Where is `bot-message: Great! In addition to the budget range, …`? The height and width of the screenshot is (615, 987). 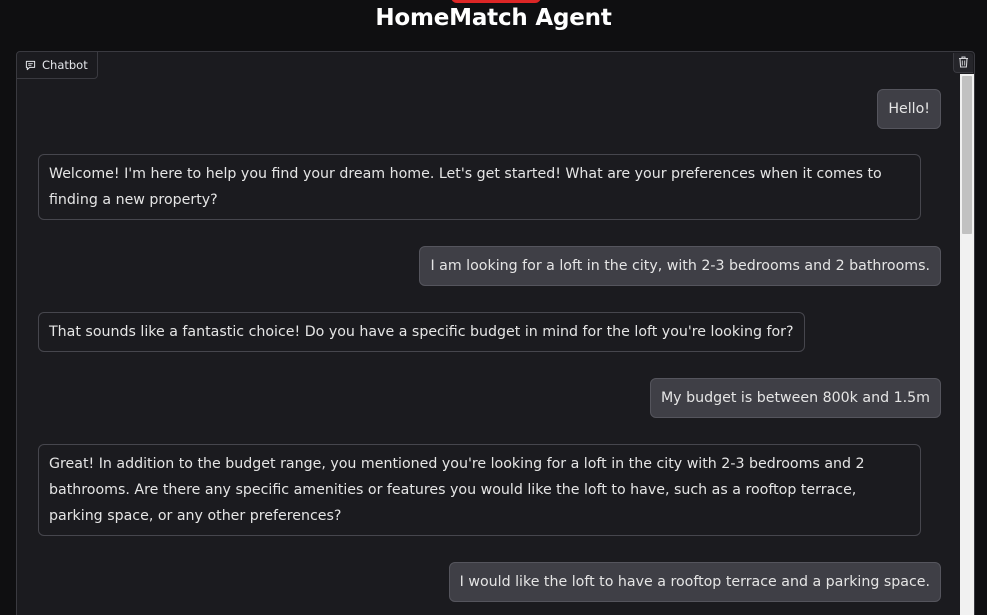
bot-message: Great! In addition to the budget range, … is located at coordinates (479, 490).